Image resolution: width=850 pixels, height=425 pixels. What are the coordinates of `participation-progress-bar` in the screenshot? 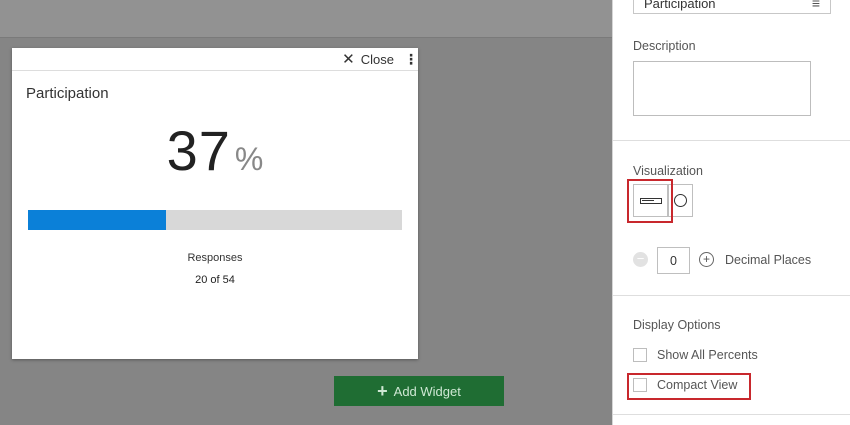 It's located at (215, 220).